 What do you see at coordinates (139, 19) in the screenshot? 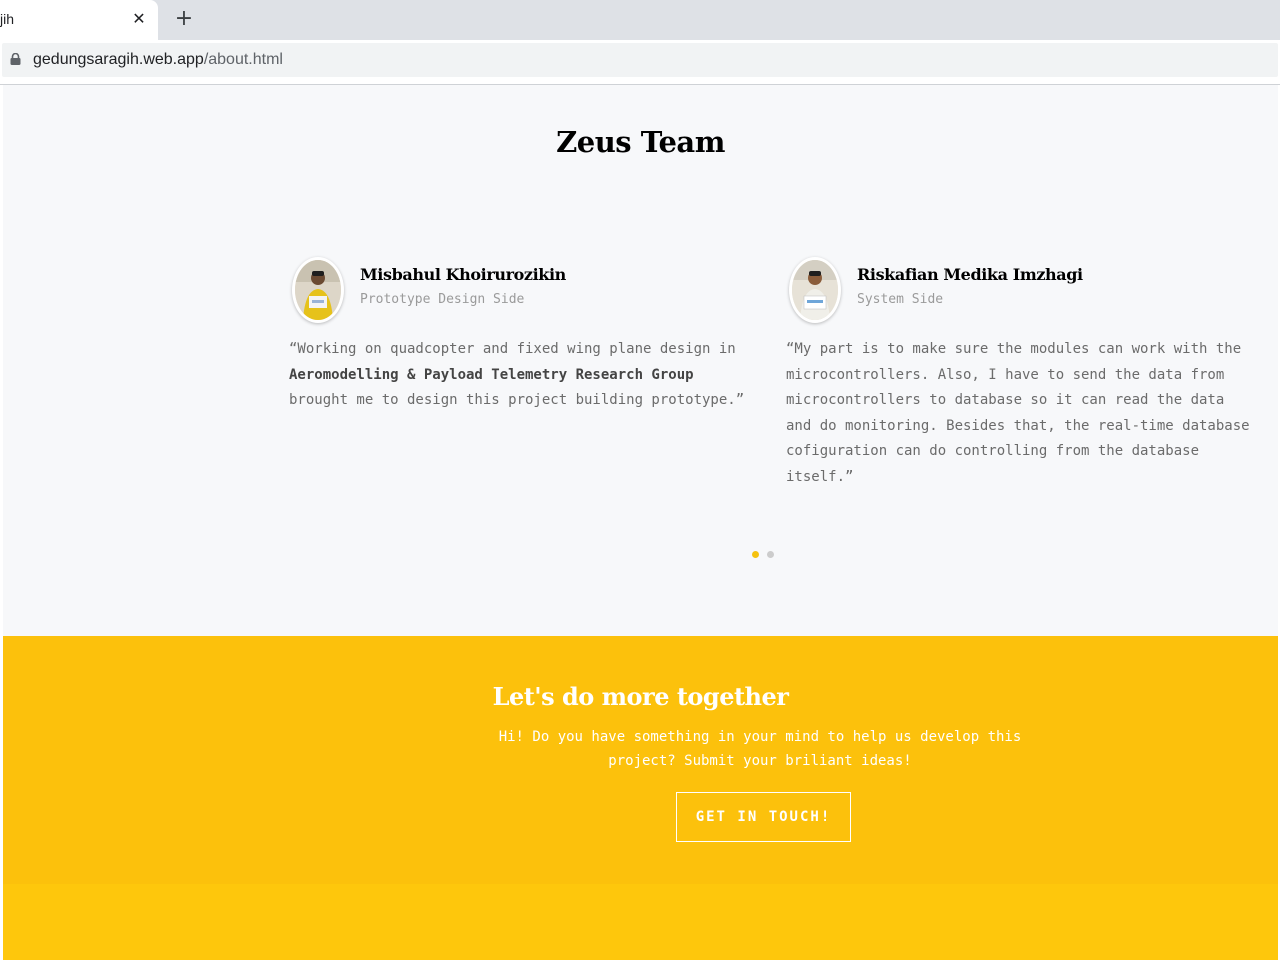
I see `close-tab-icon: ✕` at bounding box center [139, 19].